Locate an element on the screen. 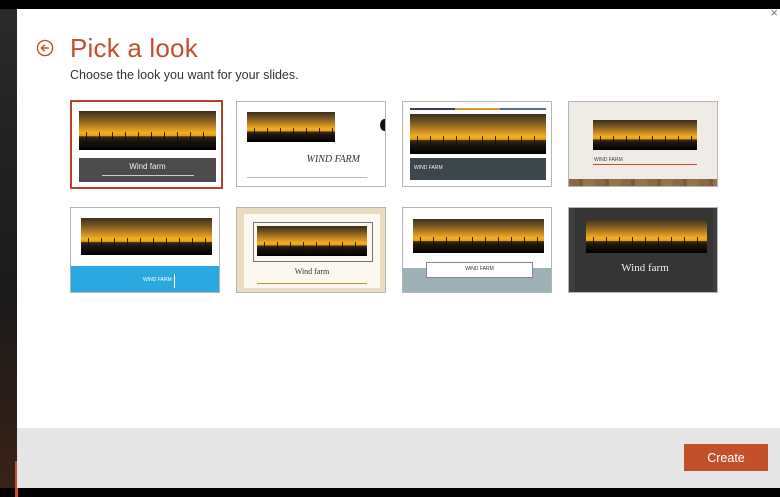 The image size is (780, 497). back-arrow-icon is located at coordinates (45, 48).